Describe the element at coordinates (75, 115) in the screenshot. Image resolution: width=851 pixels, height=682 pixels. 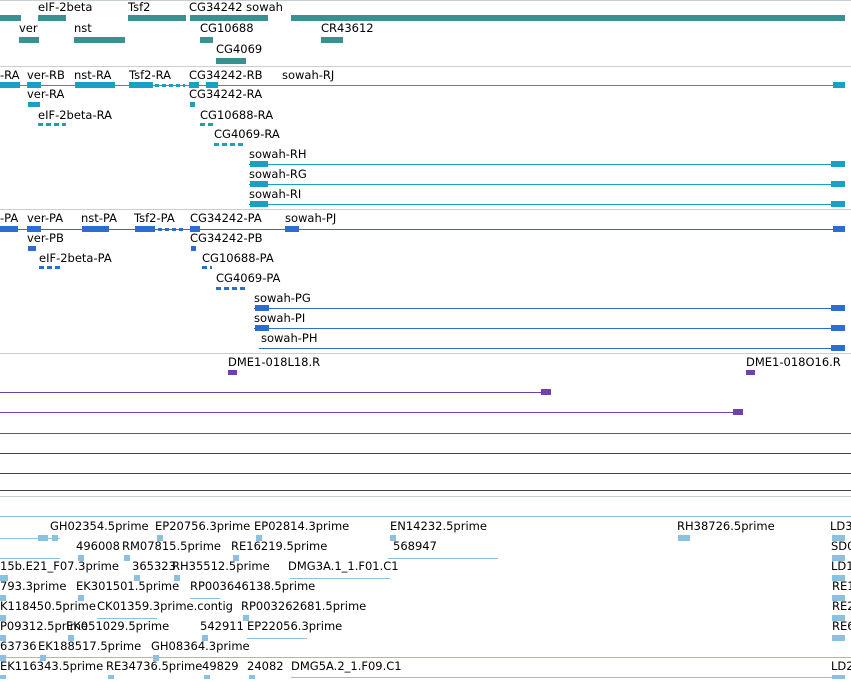
I see `transcript-label: eIF-2beta-RA` at that location.